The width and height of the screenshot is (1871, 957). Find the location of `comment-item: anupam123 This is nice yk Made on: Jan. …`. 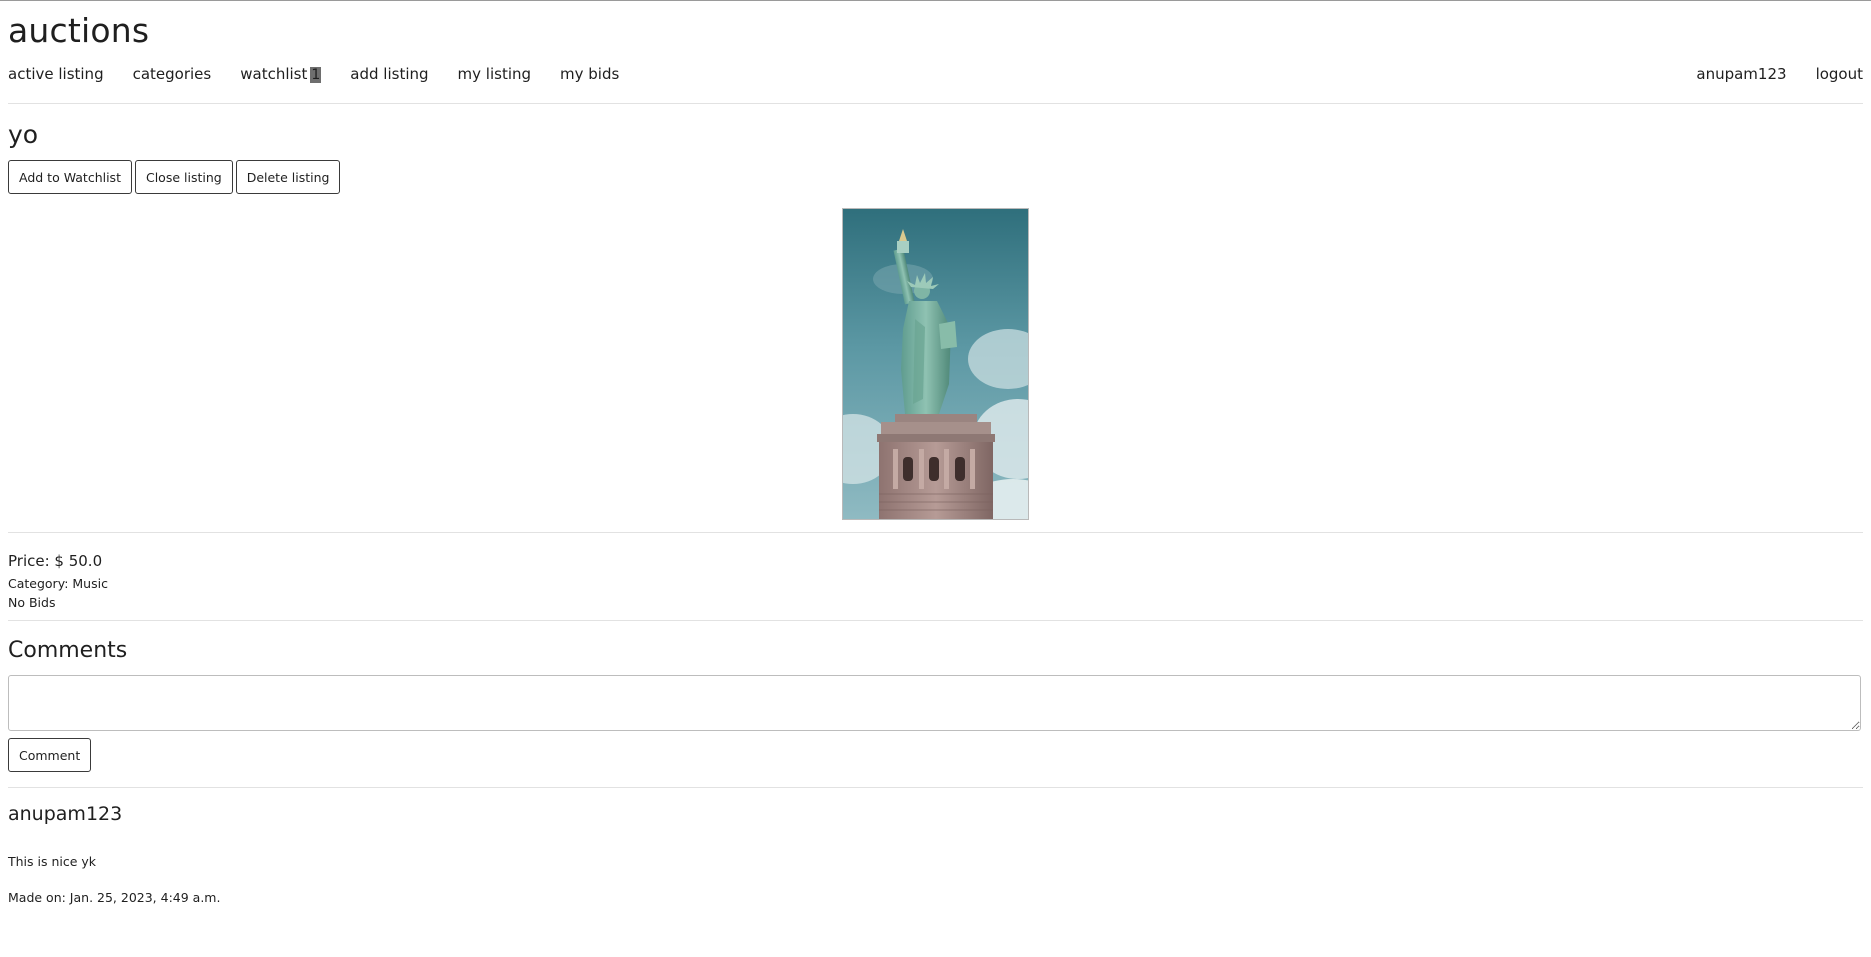

comment-item: anupam123 This is nice yk Made on: Jan. … is located at coordinates (935, 854).